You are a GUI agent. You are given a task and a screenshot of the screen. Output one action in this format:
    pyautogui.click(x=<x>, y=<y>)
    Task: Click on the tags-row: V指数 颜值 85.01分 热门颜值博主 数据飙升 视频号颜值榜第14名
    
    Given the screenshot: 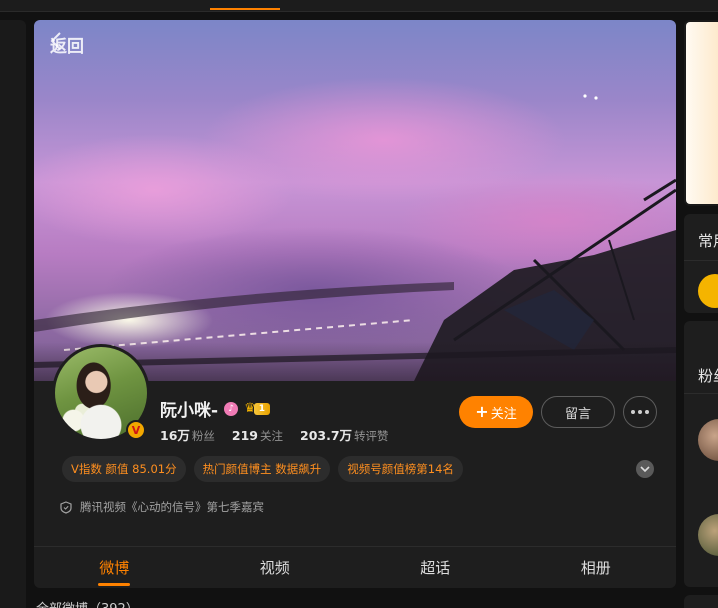 What is the action you would take?
    pyautogui.click(x=262, y=469)
    